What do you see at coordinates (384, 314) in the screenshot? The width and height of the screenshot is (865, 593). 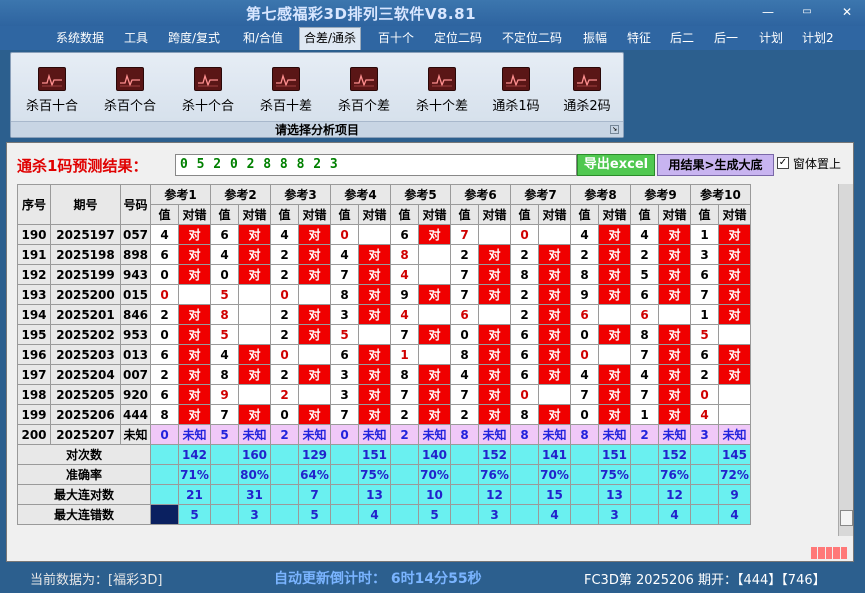 I see `table-row: 194 2025201 846 2 对 8 2 对 3 对 4 6 2 对 6 6 1 对` at bounding box center [384, 314].